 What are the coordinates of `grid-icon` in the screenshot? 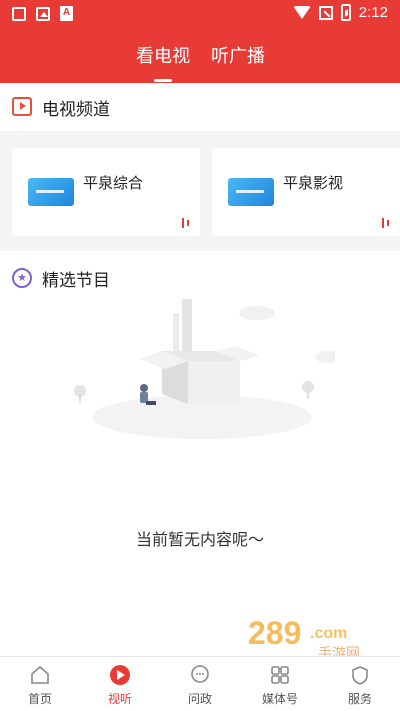 It's located at (280, 675).